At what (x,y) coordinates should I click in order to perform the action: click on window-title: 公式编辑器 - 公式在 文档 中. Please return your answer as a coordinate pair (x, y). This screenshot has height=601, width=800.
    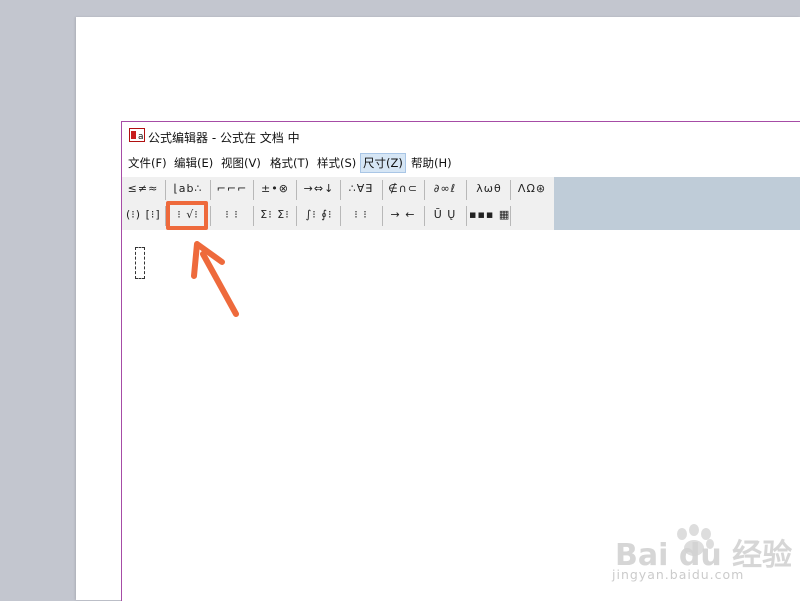
    Looking at the image, I should click on (224, 138).